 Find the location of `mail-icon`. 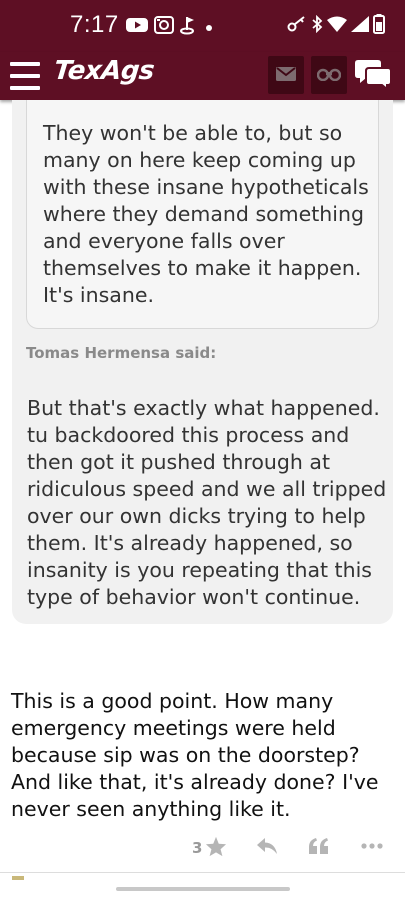

mail-icon is located at coordinates (286, 75).